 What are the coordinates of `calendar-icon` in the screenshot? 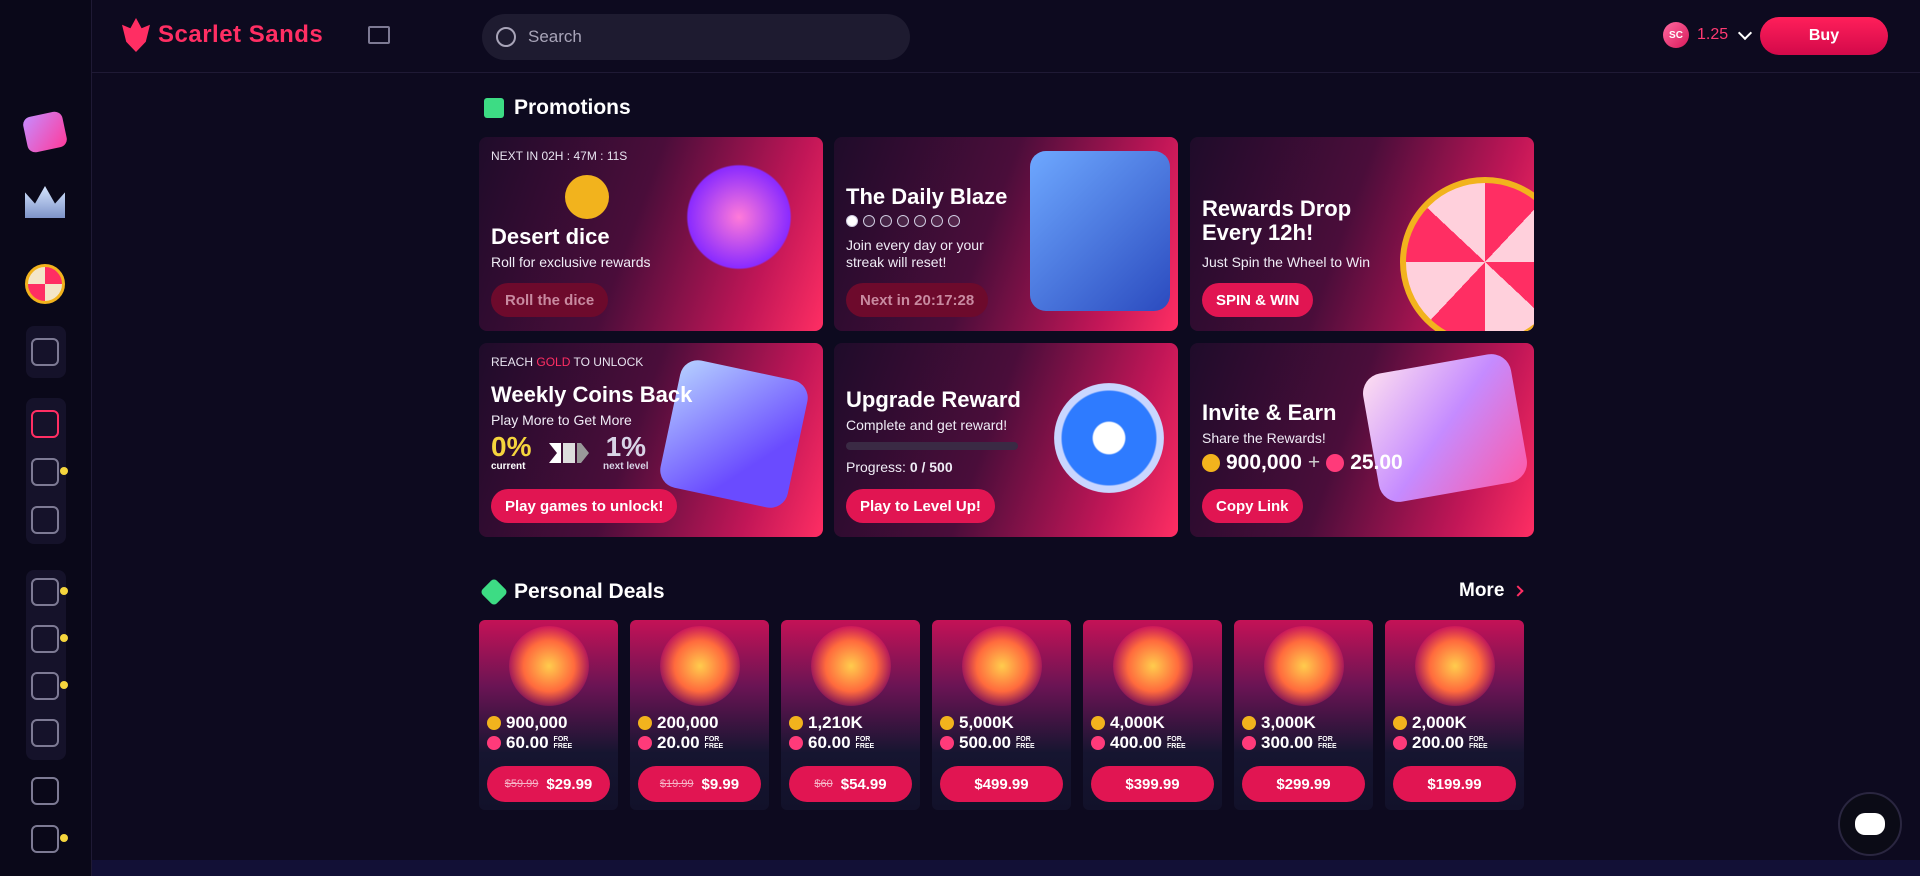 It's located at (45, 352).